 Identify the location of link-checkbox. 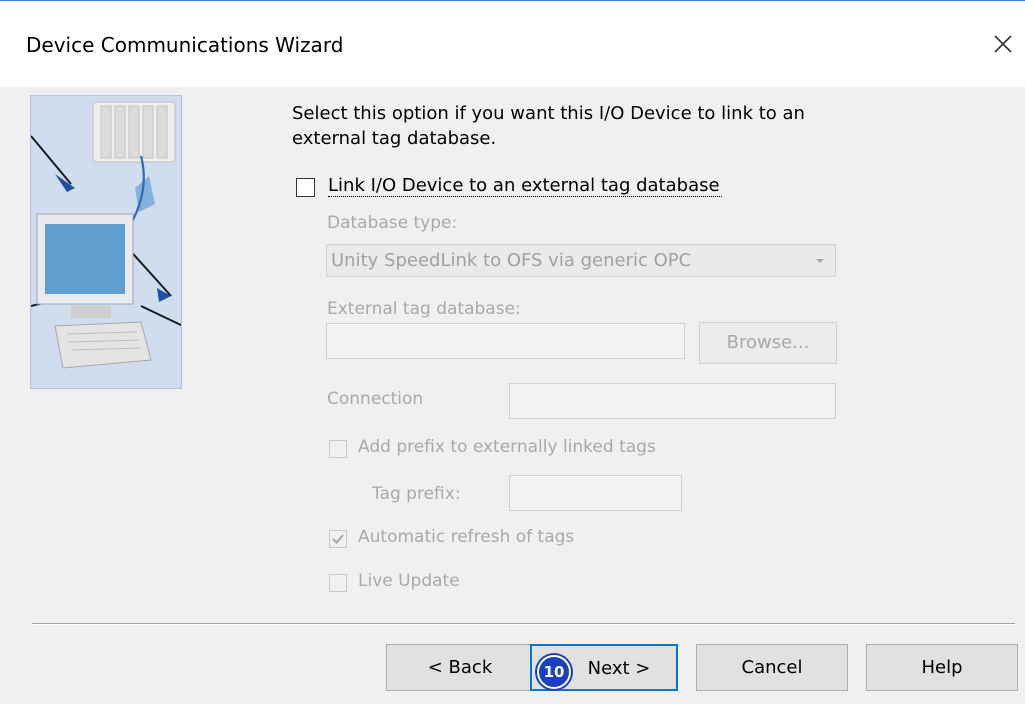
(305, 187).